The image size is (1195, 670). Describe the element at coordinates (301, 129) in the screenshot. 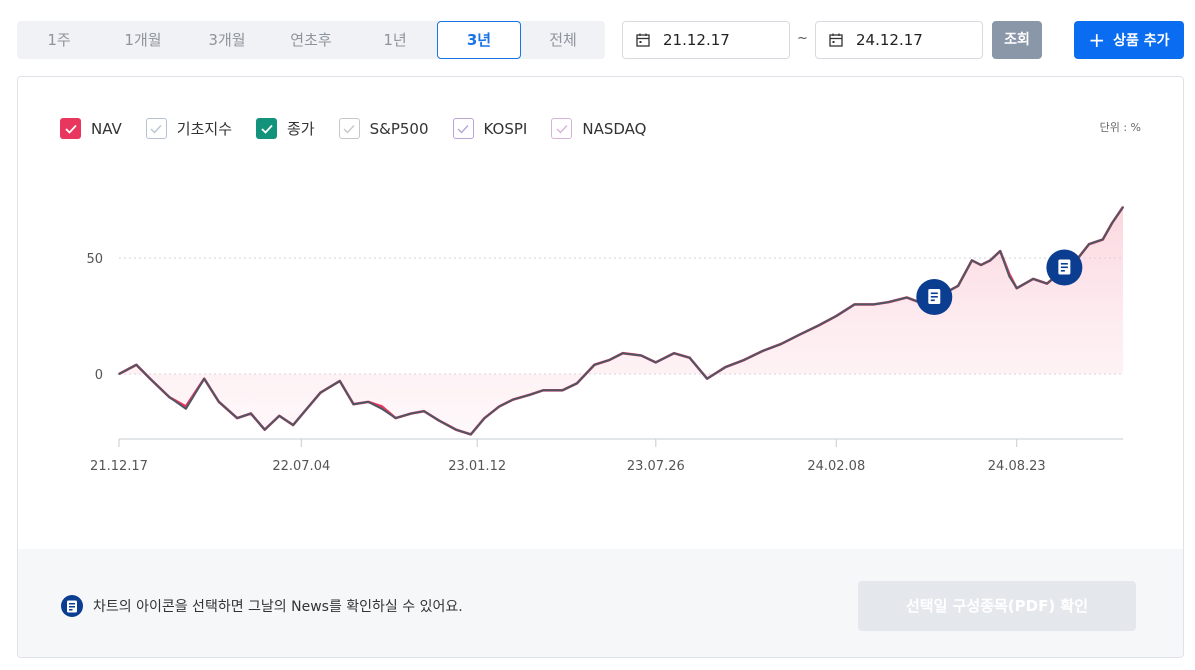

I see `legend-label: 종가` at that location.